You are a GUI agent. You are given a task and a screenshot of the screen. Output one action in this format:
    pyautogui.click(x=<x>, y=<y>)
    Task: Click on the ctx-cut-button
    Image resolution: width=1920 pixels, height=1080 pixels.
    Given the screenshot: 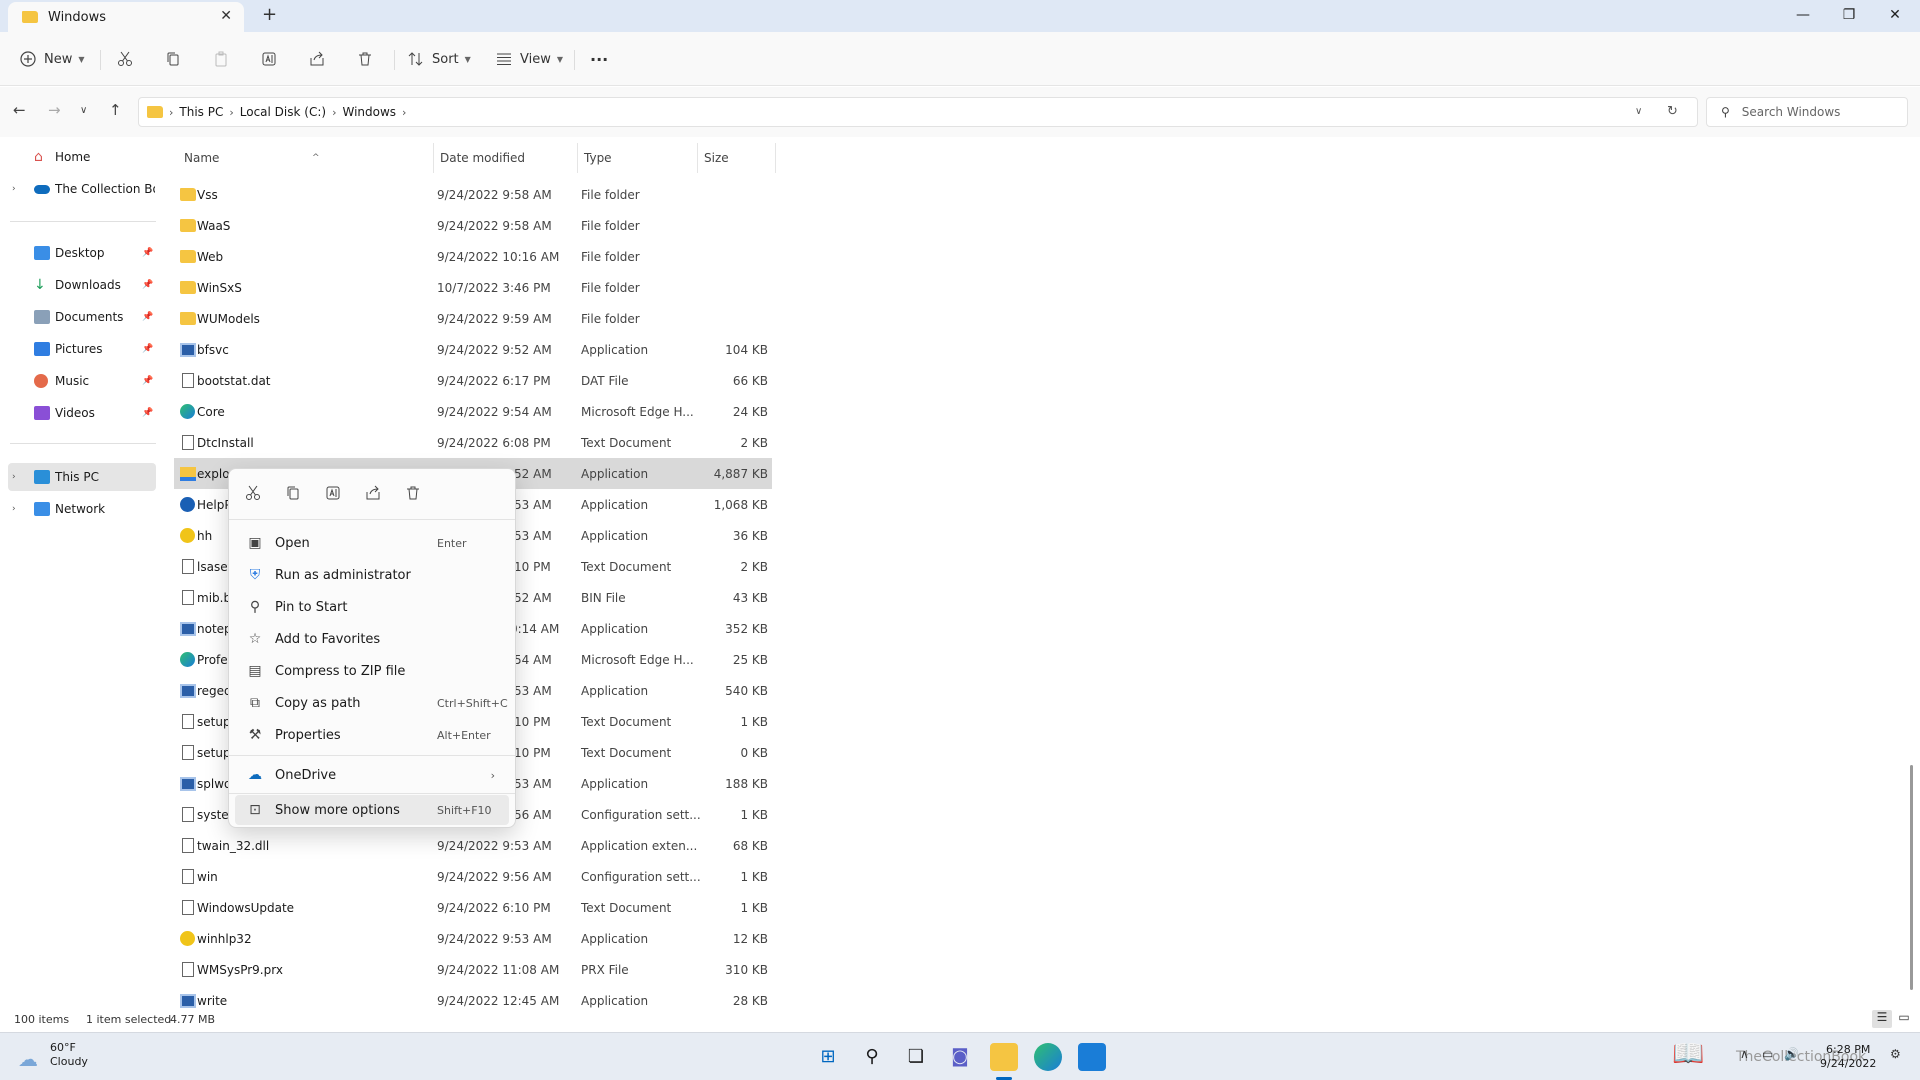 What is the action you would take?
    pyautogui.click(x=253, y=497)
    